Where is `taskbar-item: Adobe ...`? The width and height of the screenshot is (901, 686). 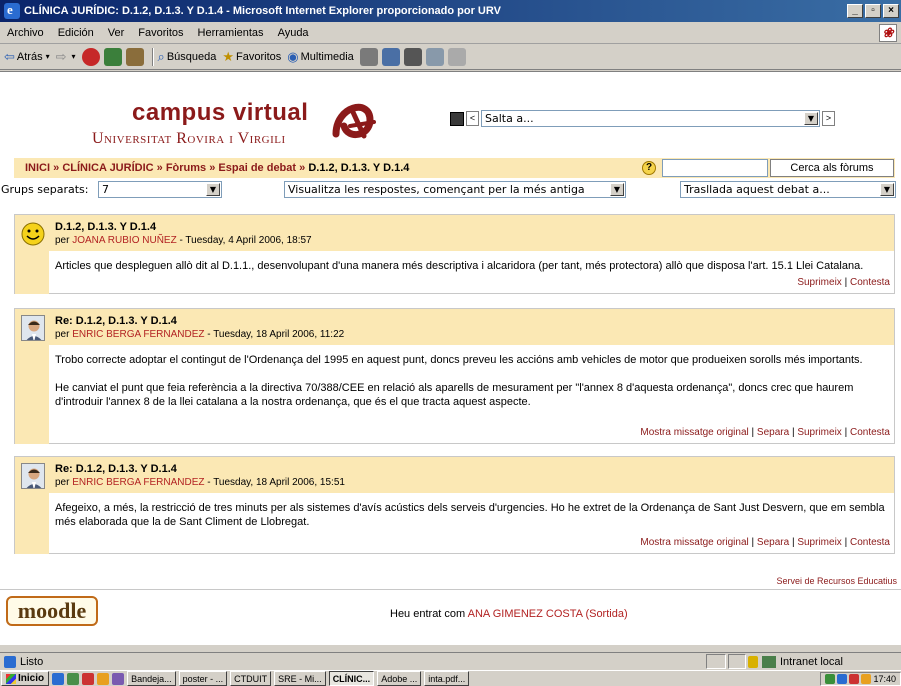 taskbar-item: Adobe ... is located at coordinates (399, 678).